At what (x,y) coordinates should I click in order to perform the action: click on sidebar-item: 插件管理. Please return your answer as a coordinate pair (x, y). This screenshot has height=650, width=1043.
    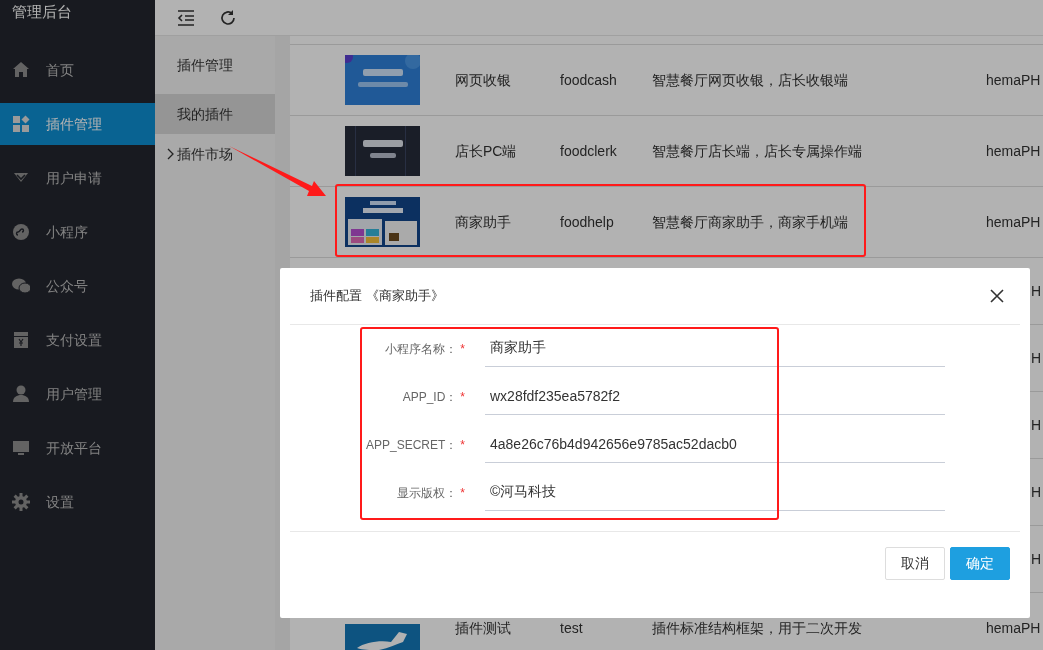
    Looking at the image, I should click on (77, 124).